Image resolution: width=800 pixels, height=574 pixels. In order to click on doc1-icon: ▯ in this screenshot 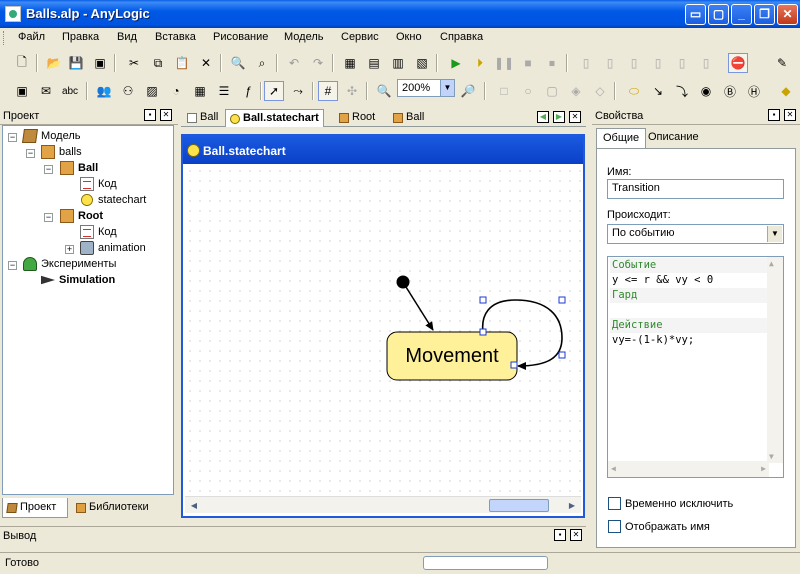, I will do `click(586, 63)`.